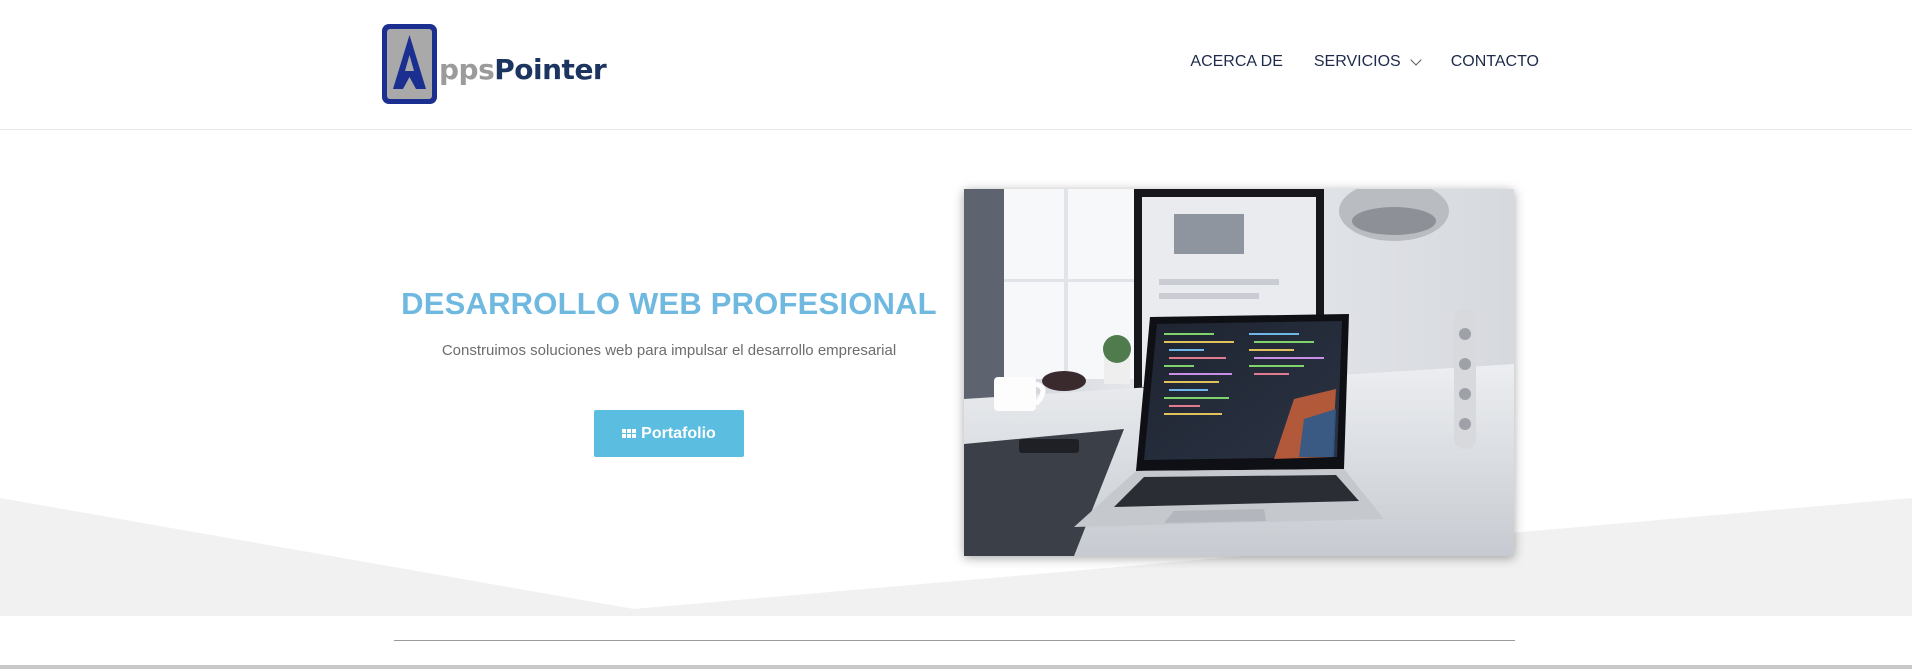  I want to click on nav-item-label: SERVICIOS, so click(1357, 61).